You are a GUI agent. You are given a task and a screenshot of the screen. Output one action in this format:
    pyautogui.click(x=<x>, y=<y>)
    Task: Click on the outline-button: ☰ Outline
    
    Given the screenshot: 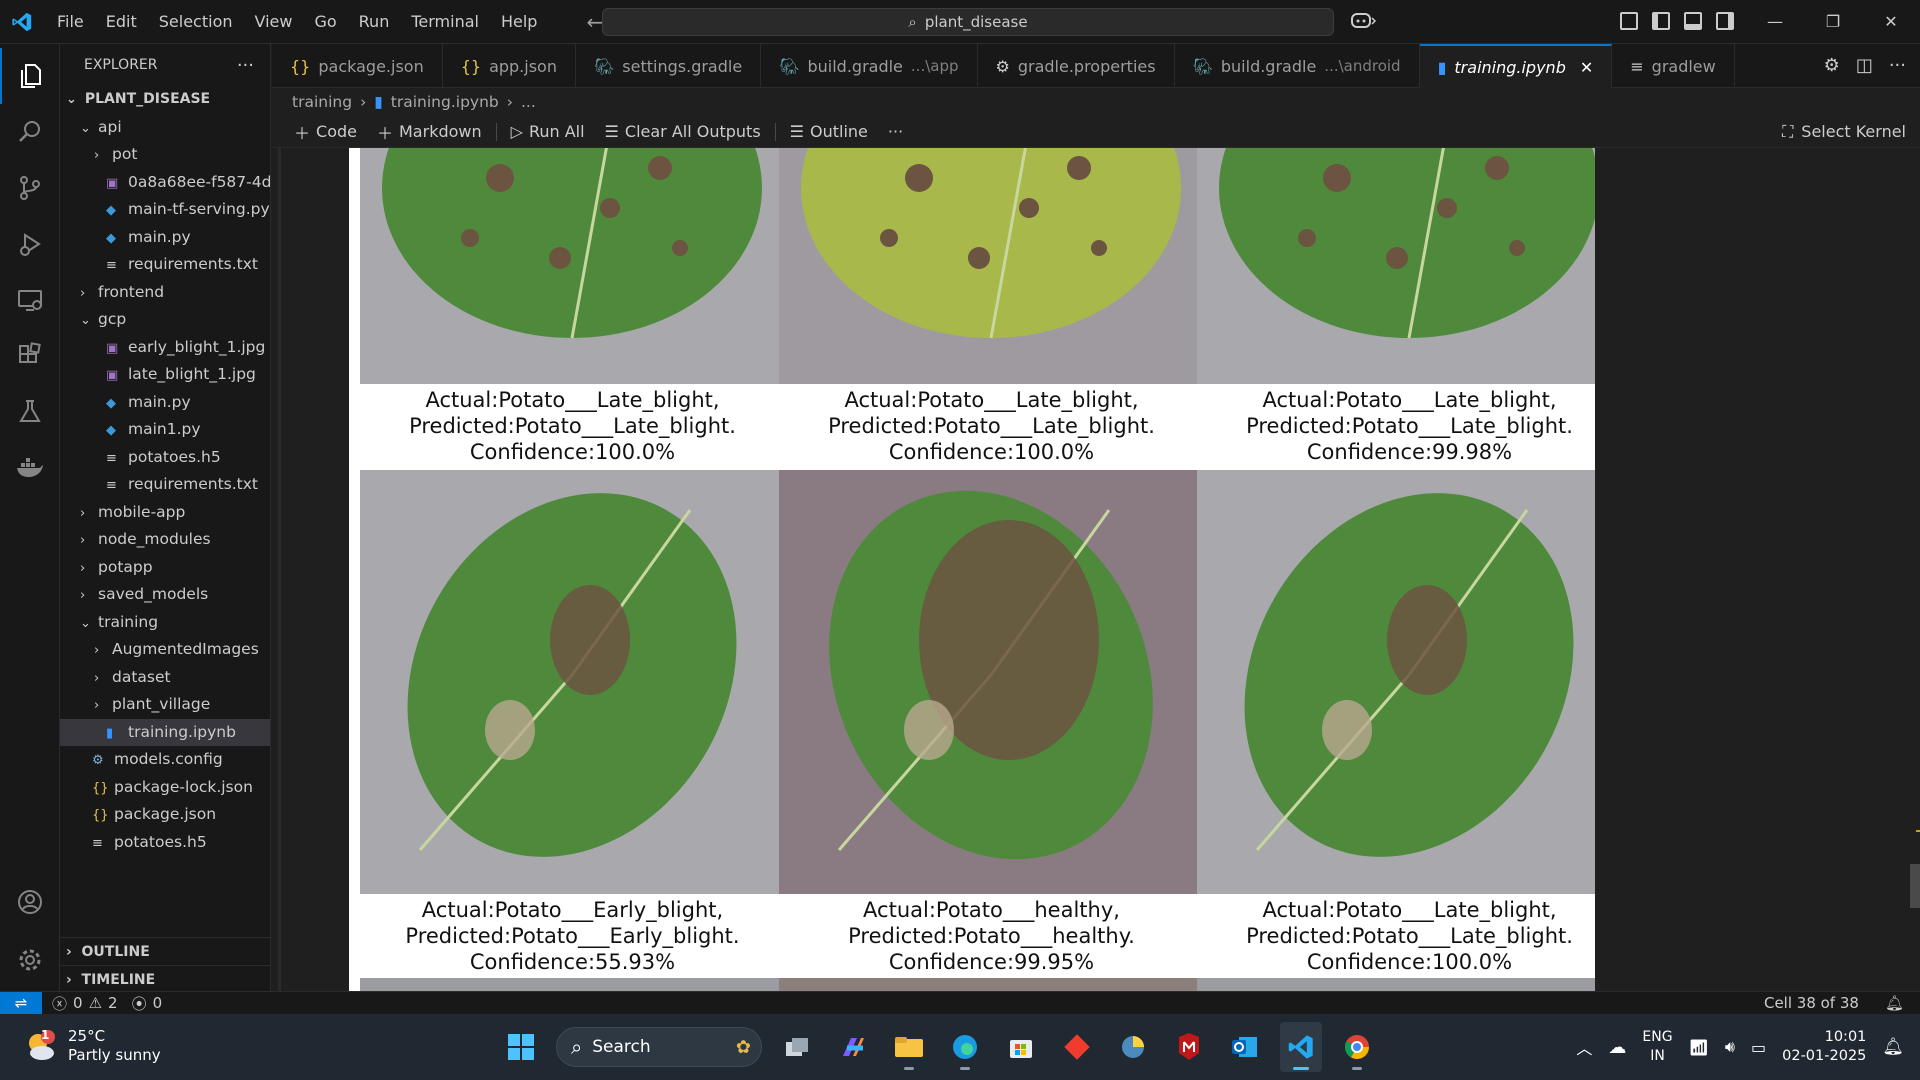 What is the action you would take?
    pyautogui.click(x=829, y=131)
    